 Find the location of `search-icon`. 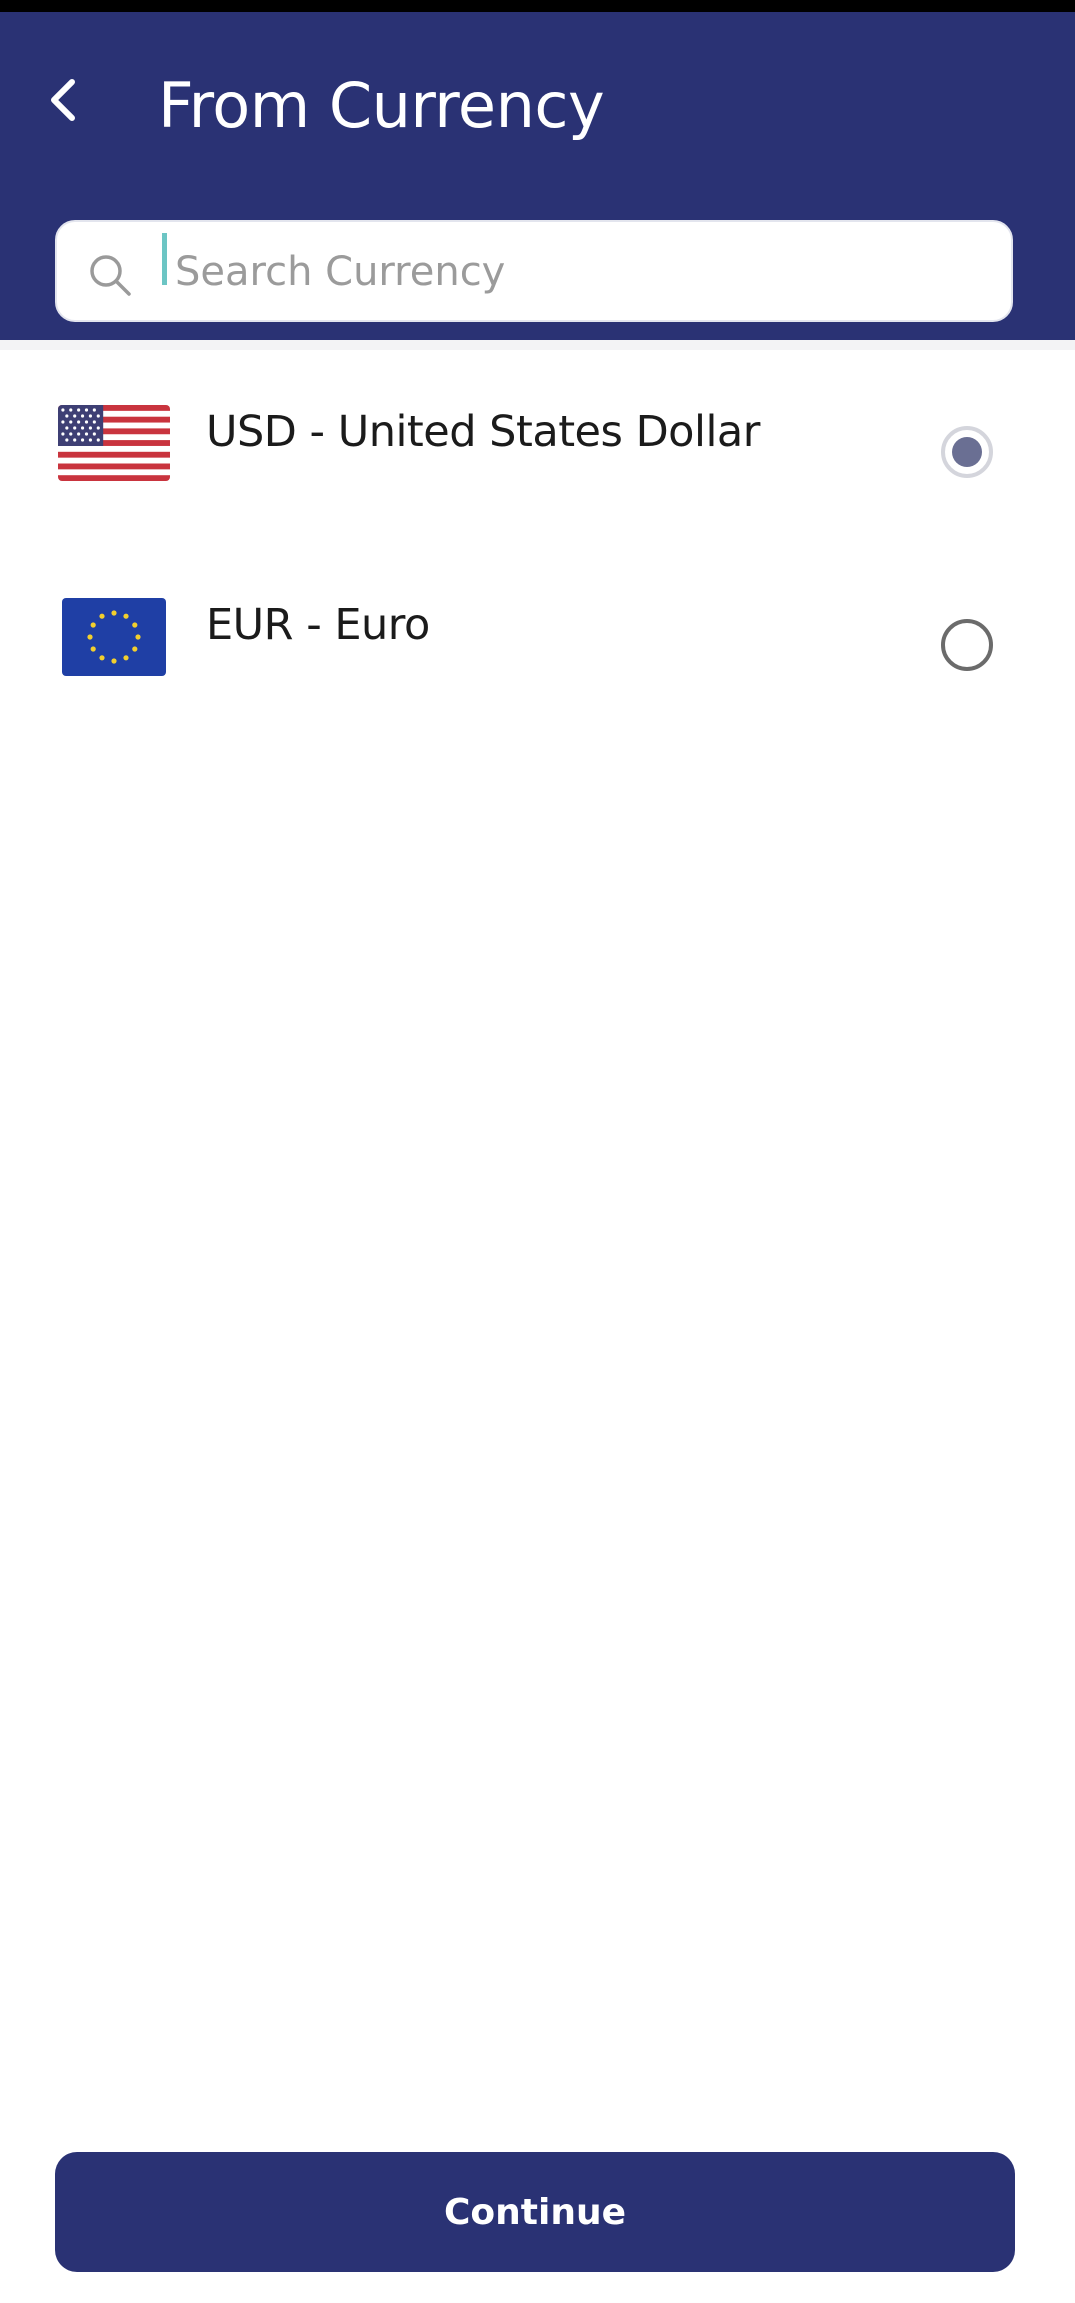

search-icon is located at coordinates (110, 275).